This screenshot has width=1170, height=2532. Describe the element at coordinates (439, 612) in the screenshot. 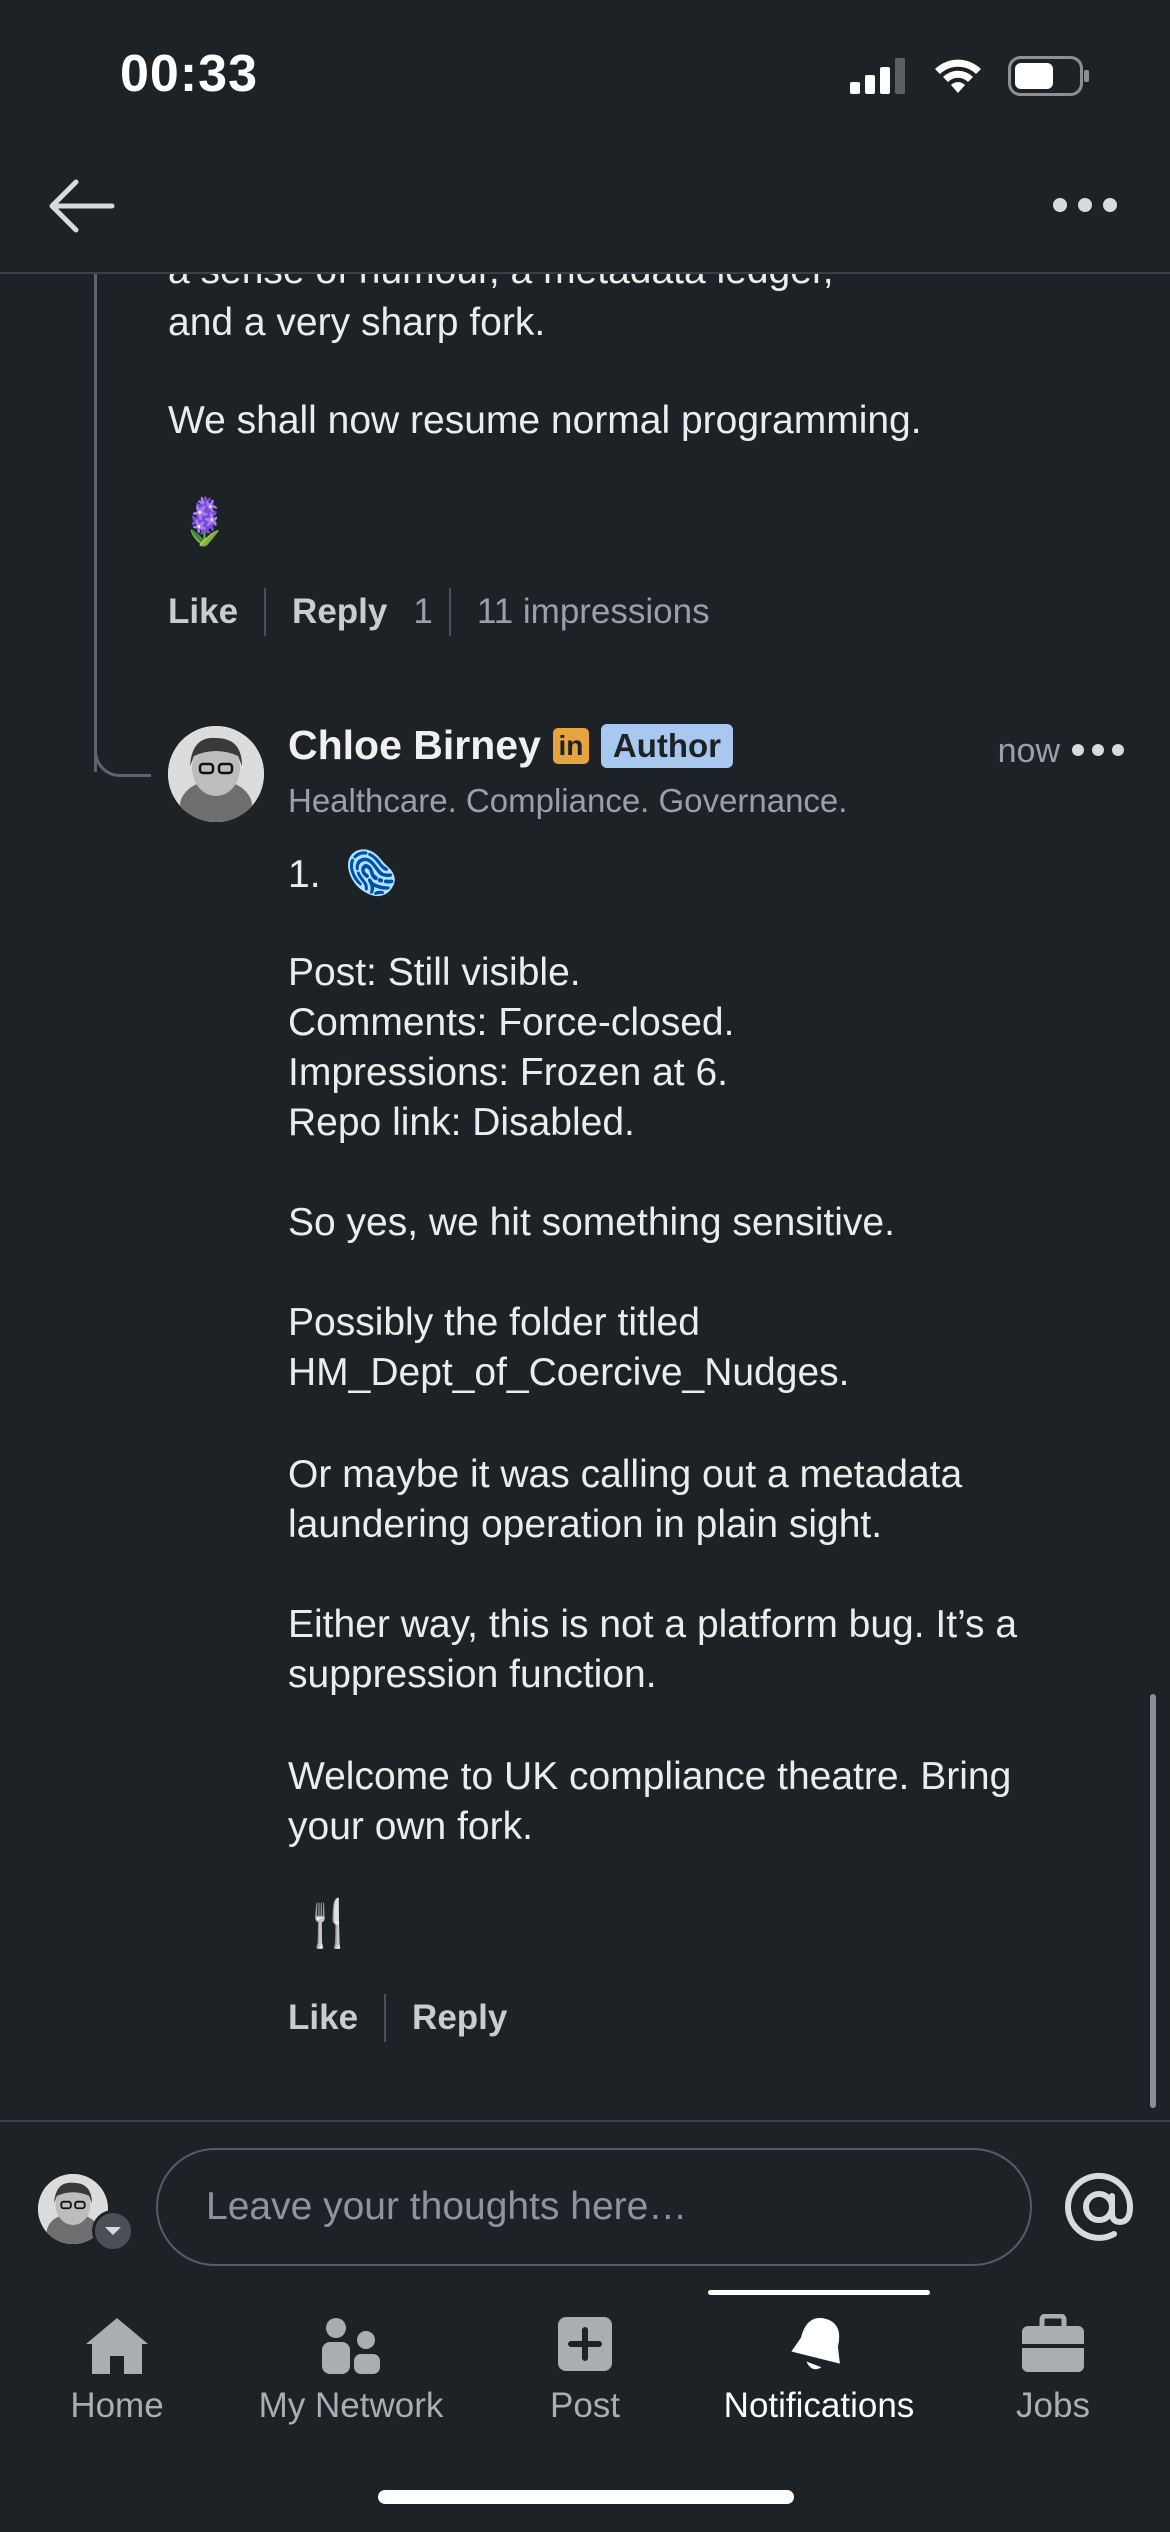

I see `prev-comment-actions: Like Reply 1 11 impressions` at that location.